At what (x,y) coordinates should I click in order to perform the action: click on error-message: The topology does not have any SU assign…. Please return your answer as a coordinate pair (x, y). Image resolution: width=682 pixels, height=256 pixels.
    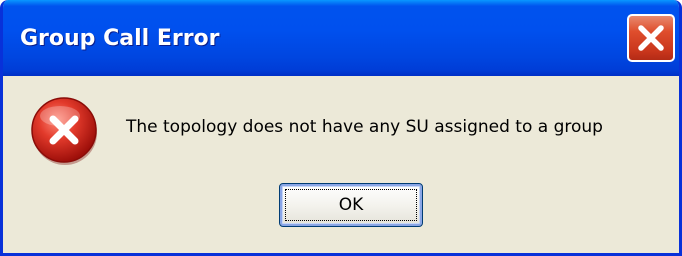
    Looking at the image, I should click on (364, 127).